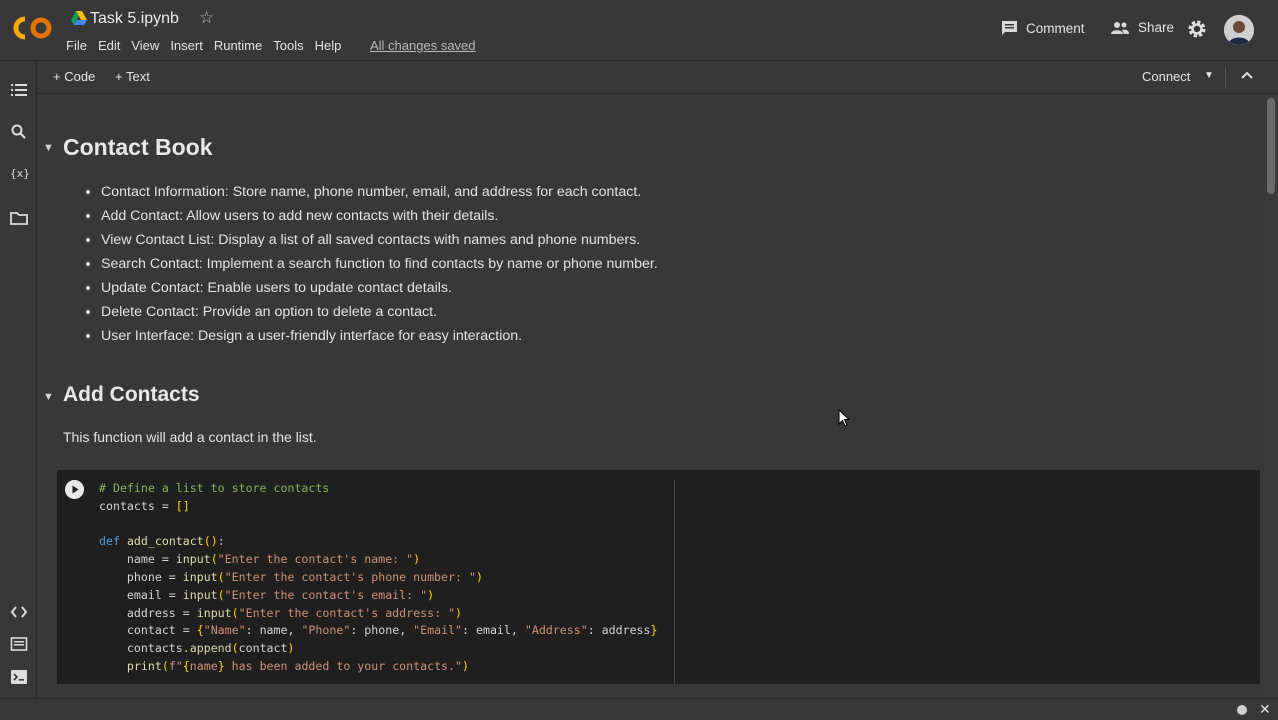  I want to click on google-drive-icon, so click(79, 18).